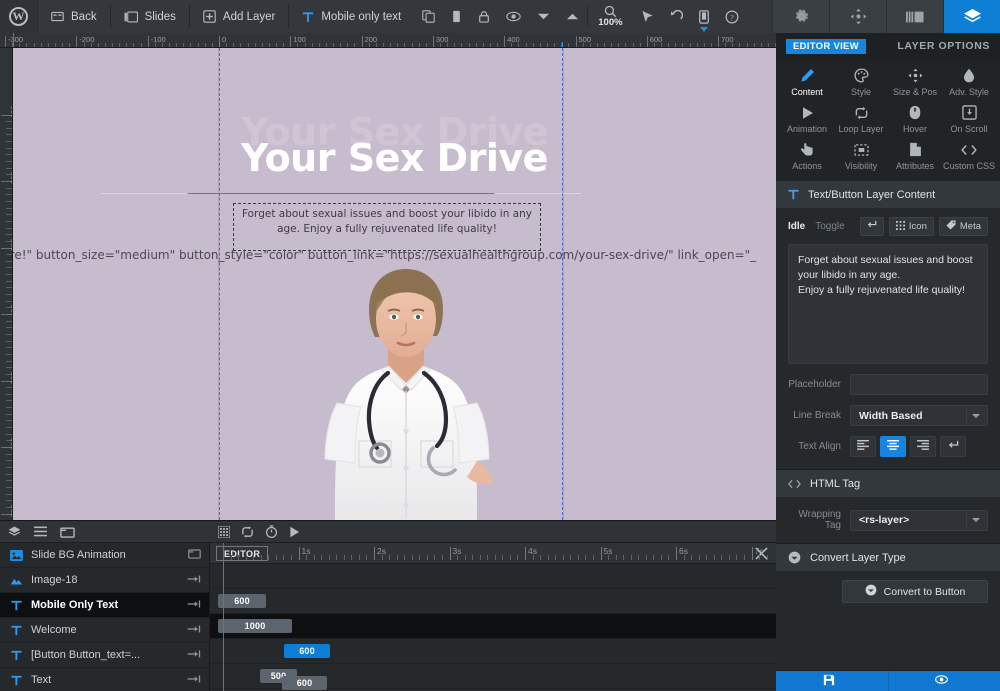 The image size is (1000, 691). I want to click on tab-settings, so click(800, 16).